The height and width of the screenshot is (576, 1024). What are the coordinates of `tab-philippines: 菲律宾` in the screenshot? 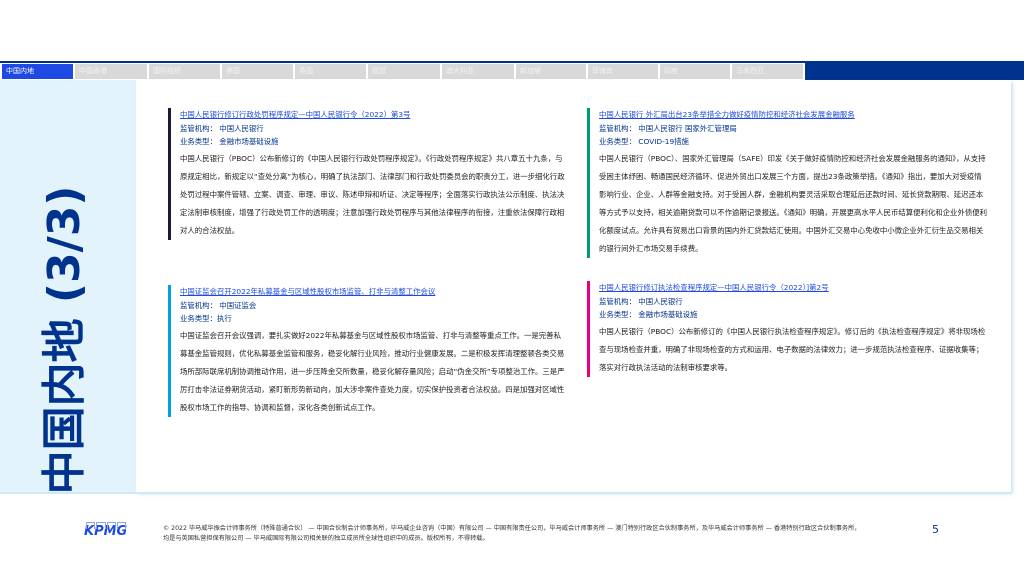 It's located at (623, 71).